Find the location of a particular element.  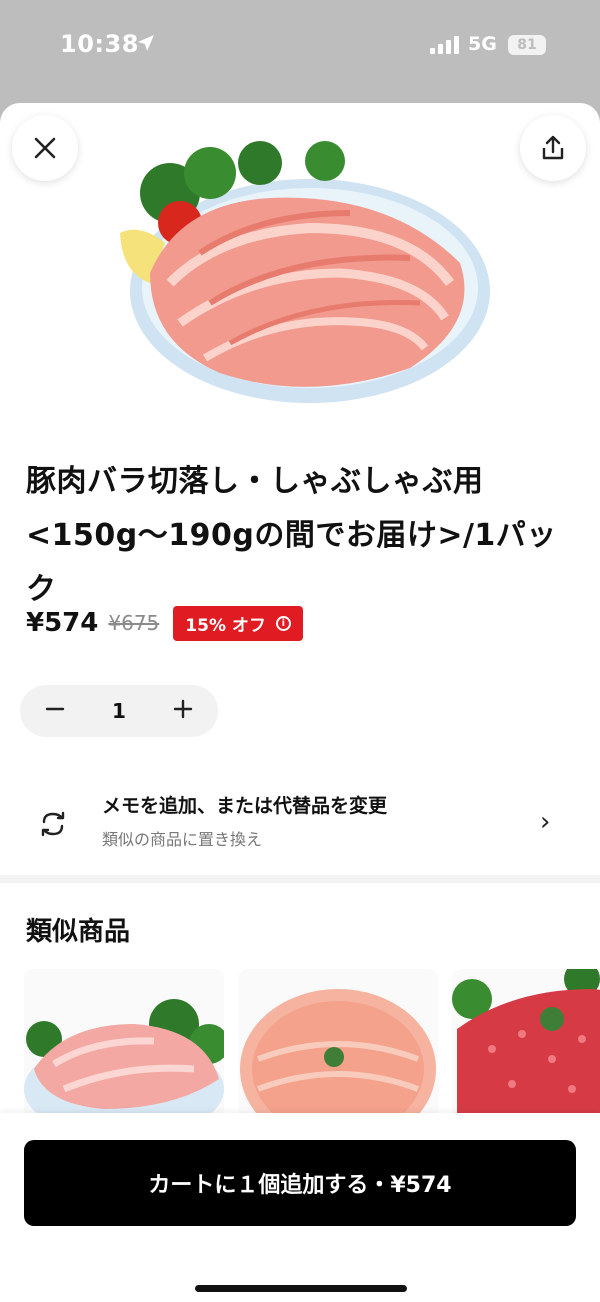

product-title: 豚肉バラ切落し・しゃぶしゃぶ用<150g〜190gの間でお届け>/1パック is located at coordinates (291, 535).